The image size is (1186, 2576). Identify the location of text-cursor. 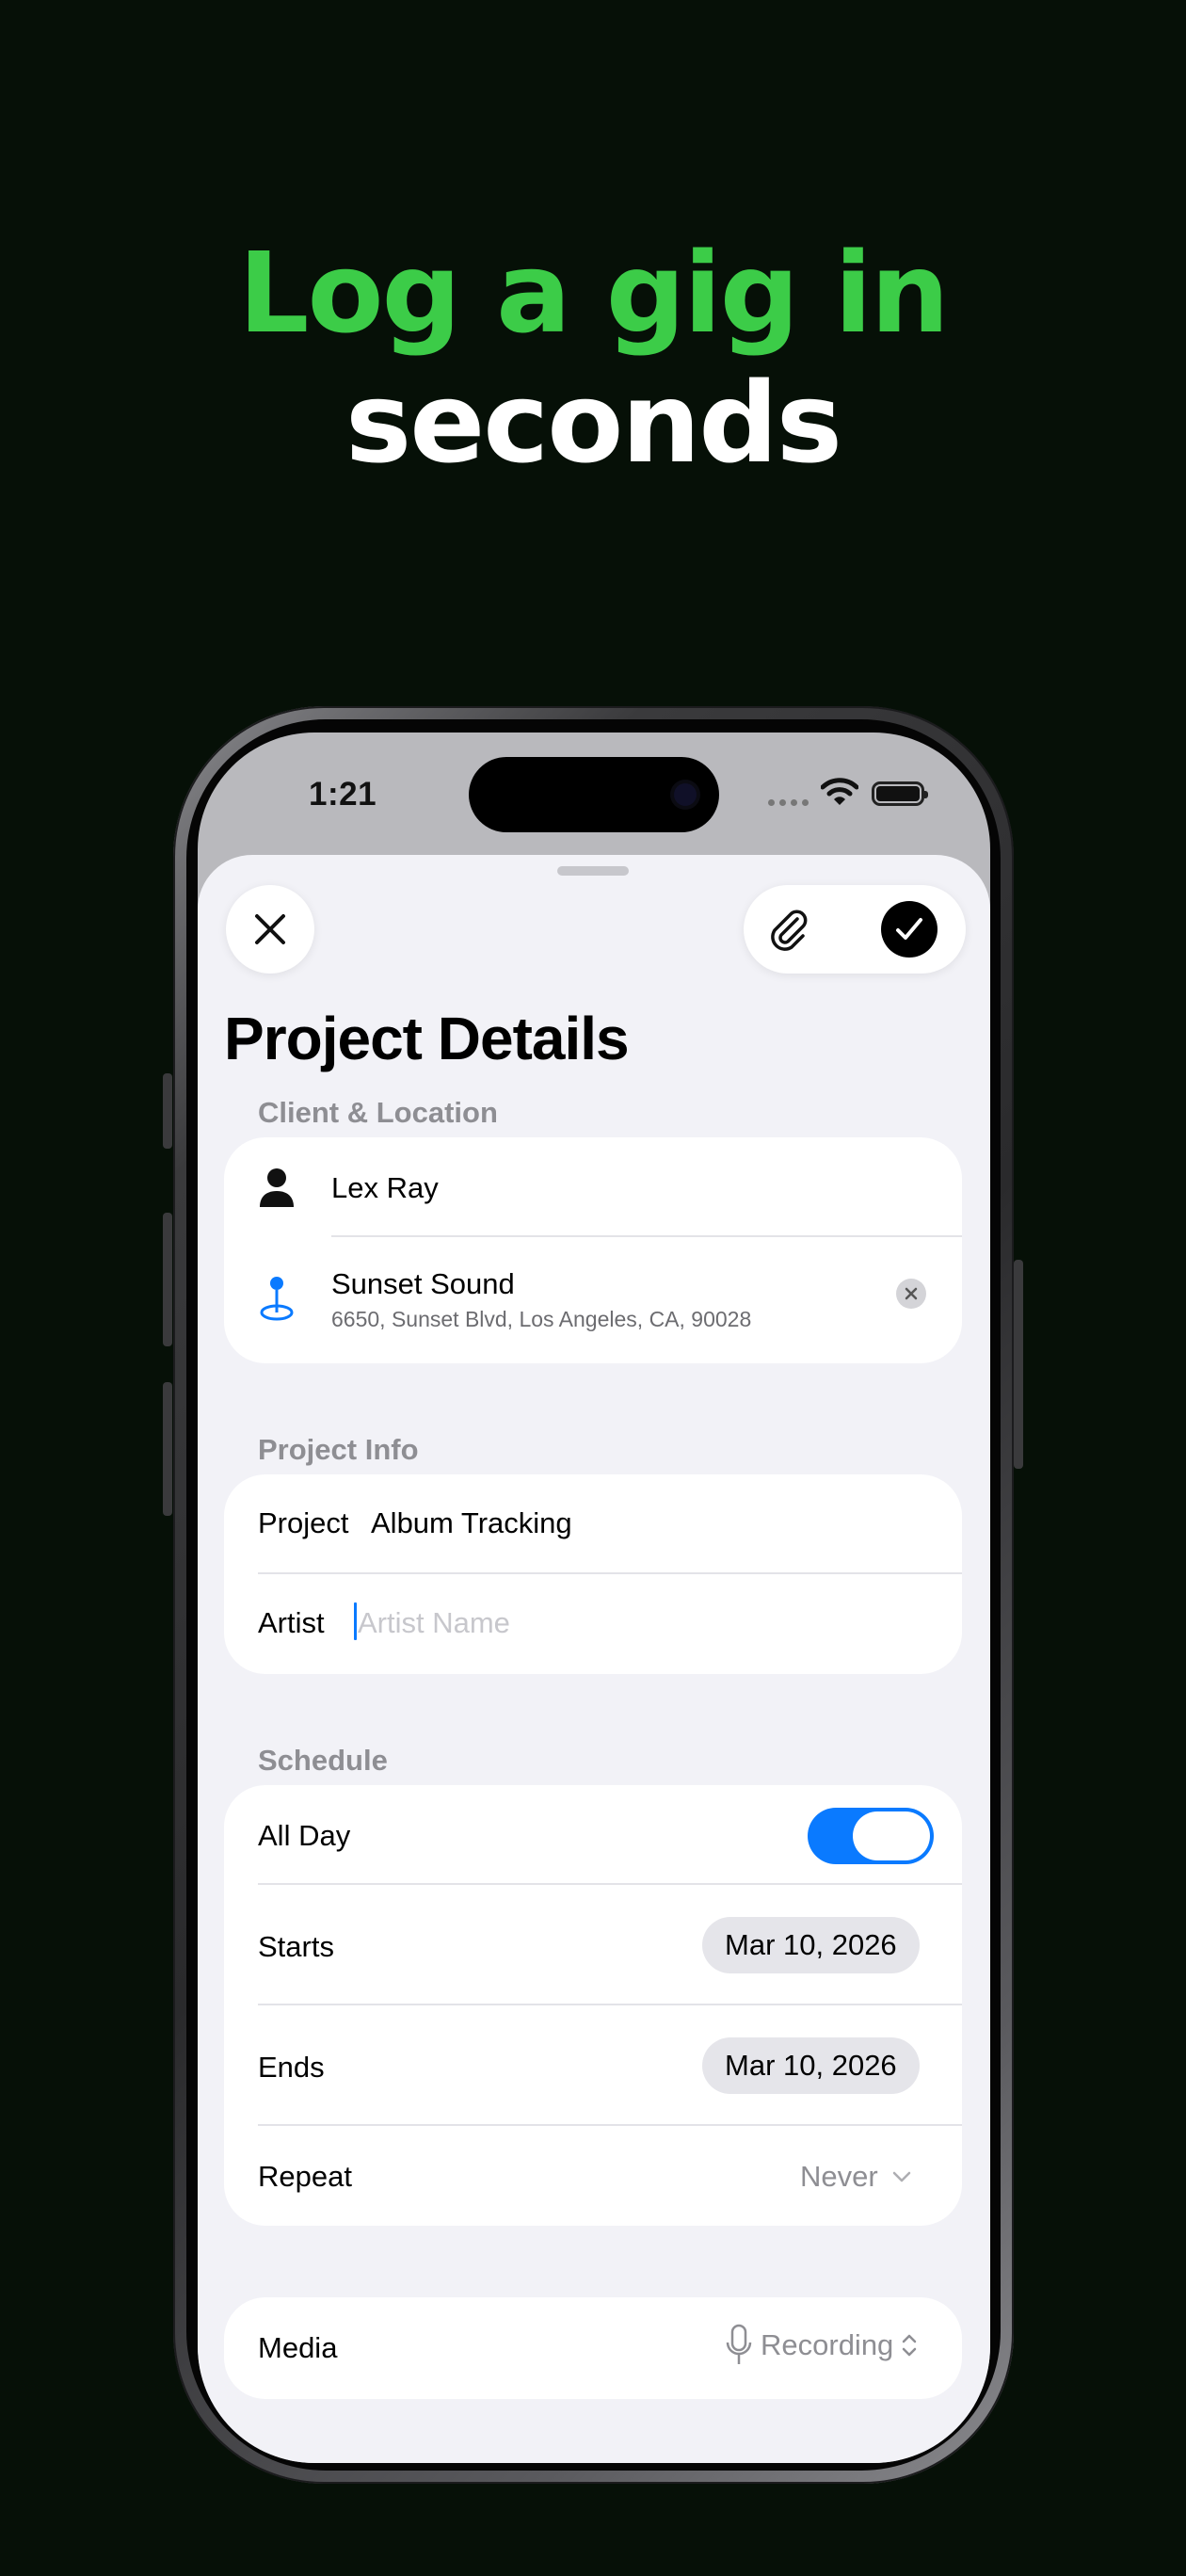
(355, 1621).